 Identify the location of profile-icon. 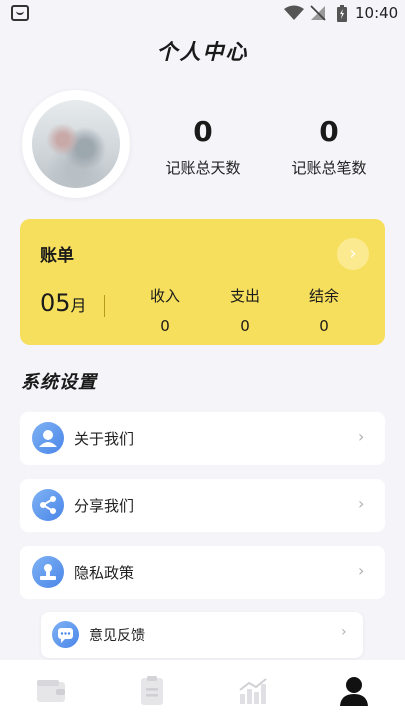
(354, 691).